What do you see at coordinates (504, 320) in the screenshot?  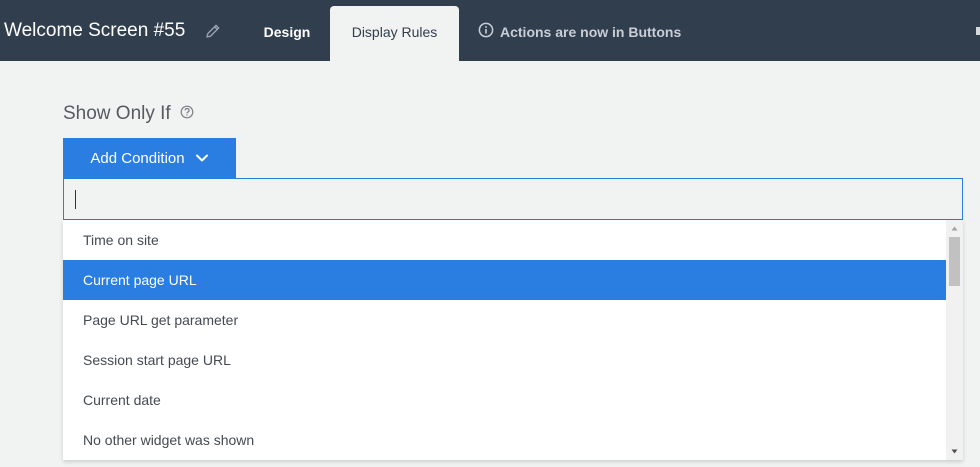 I see `option-page-url-get-parameter: Page URL get parameter` at bounding box center [504, 320].